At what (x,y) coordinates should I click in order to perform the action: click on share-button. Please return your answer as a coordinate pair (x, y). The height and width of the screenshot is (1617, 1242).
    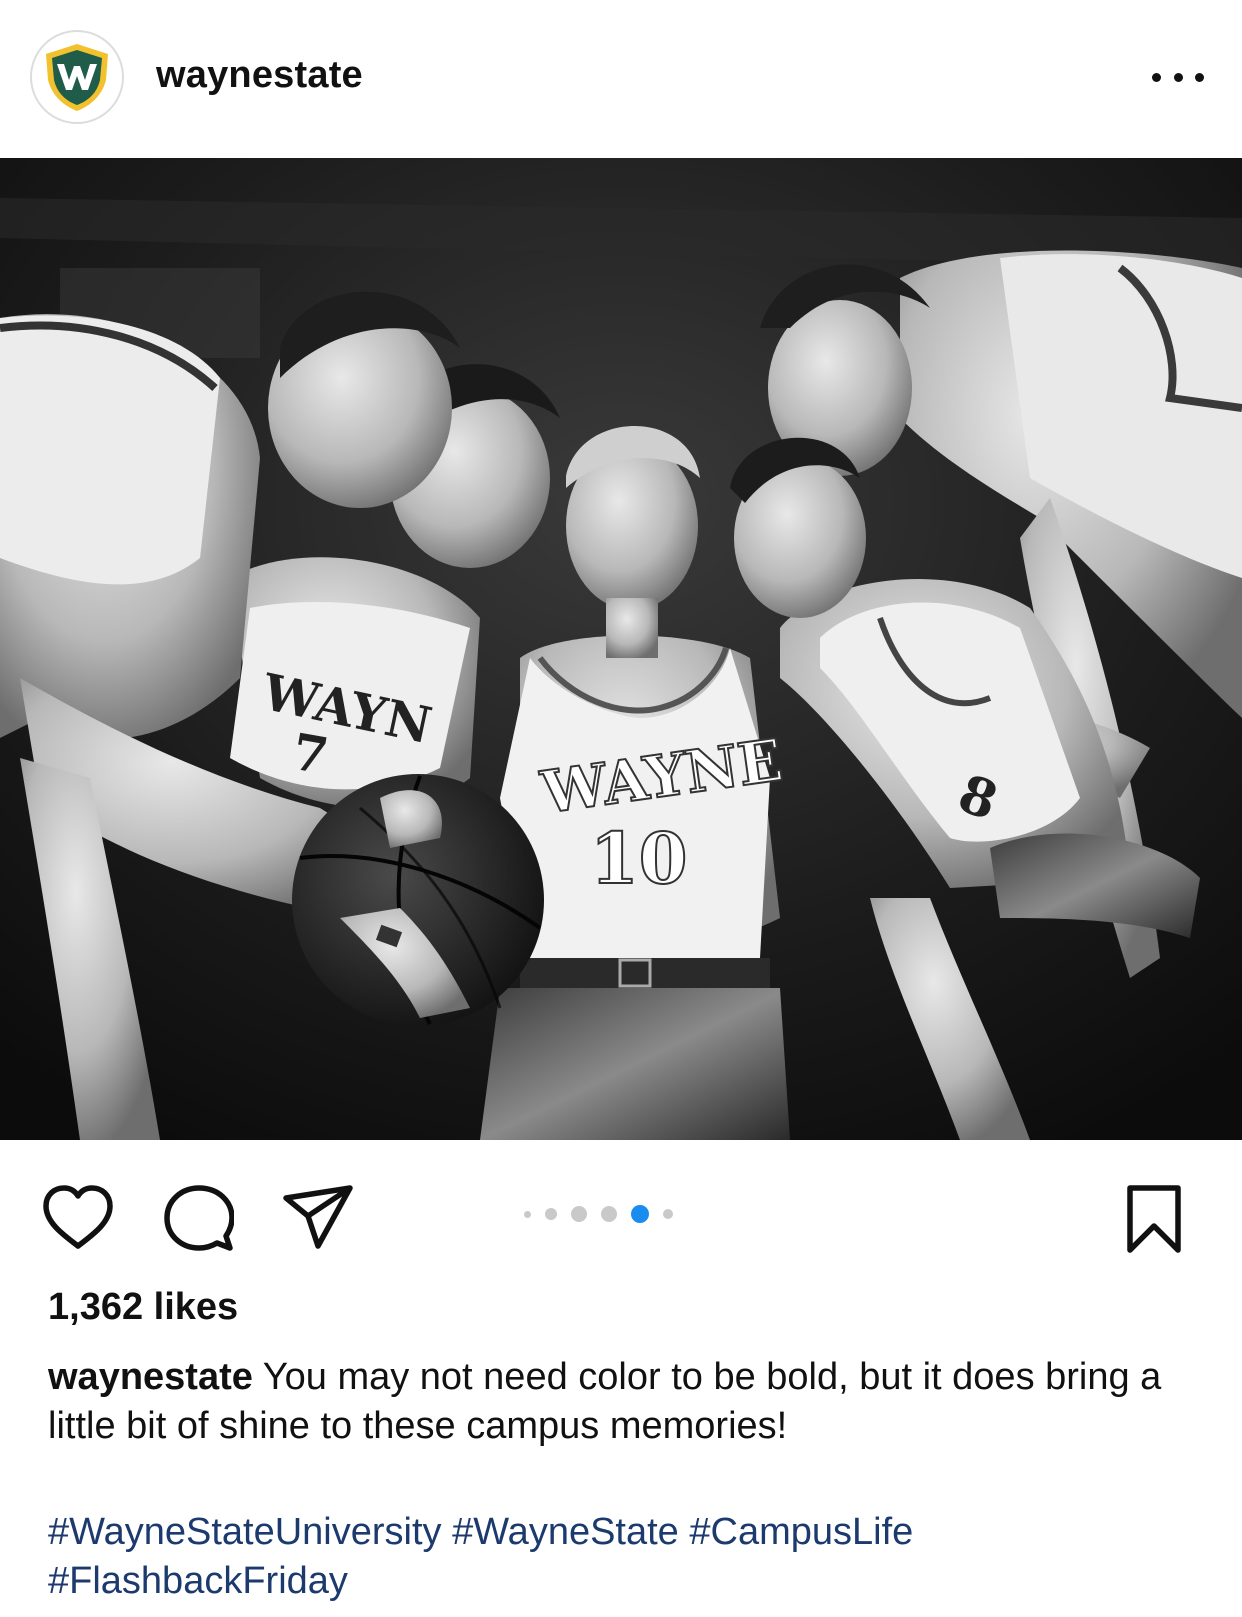
    Looking at the image, I should click on (318, 1218).